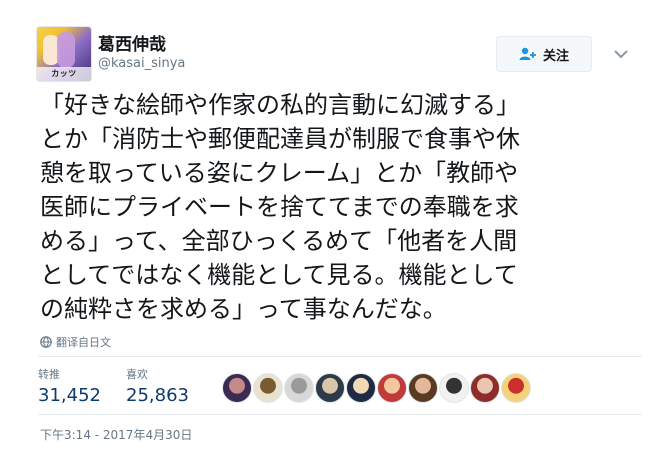 This screenshot has height=450, width=671. I want to click on tweet-line: とか「消防士や郵便配達員が制服で食事や休, so click(280, 139).